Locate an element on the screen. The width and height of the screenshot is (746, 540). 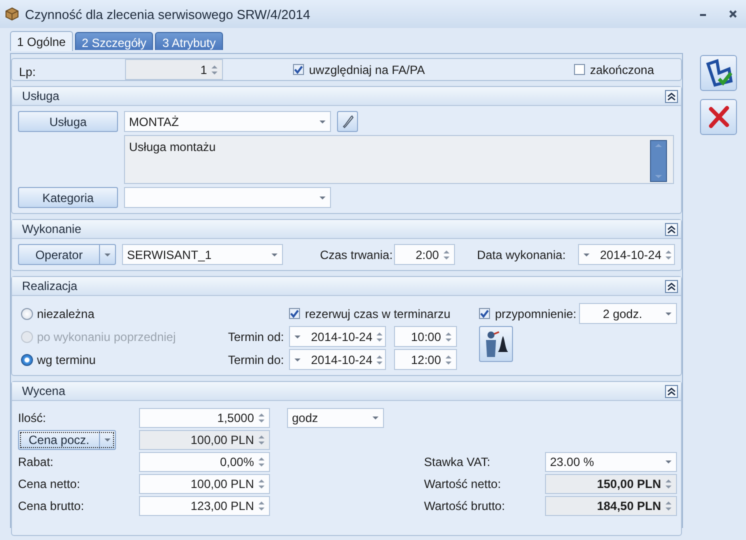
field-label: Rabat: is located at coordinates (36, 462).